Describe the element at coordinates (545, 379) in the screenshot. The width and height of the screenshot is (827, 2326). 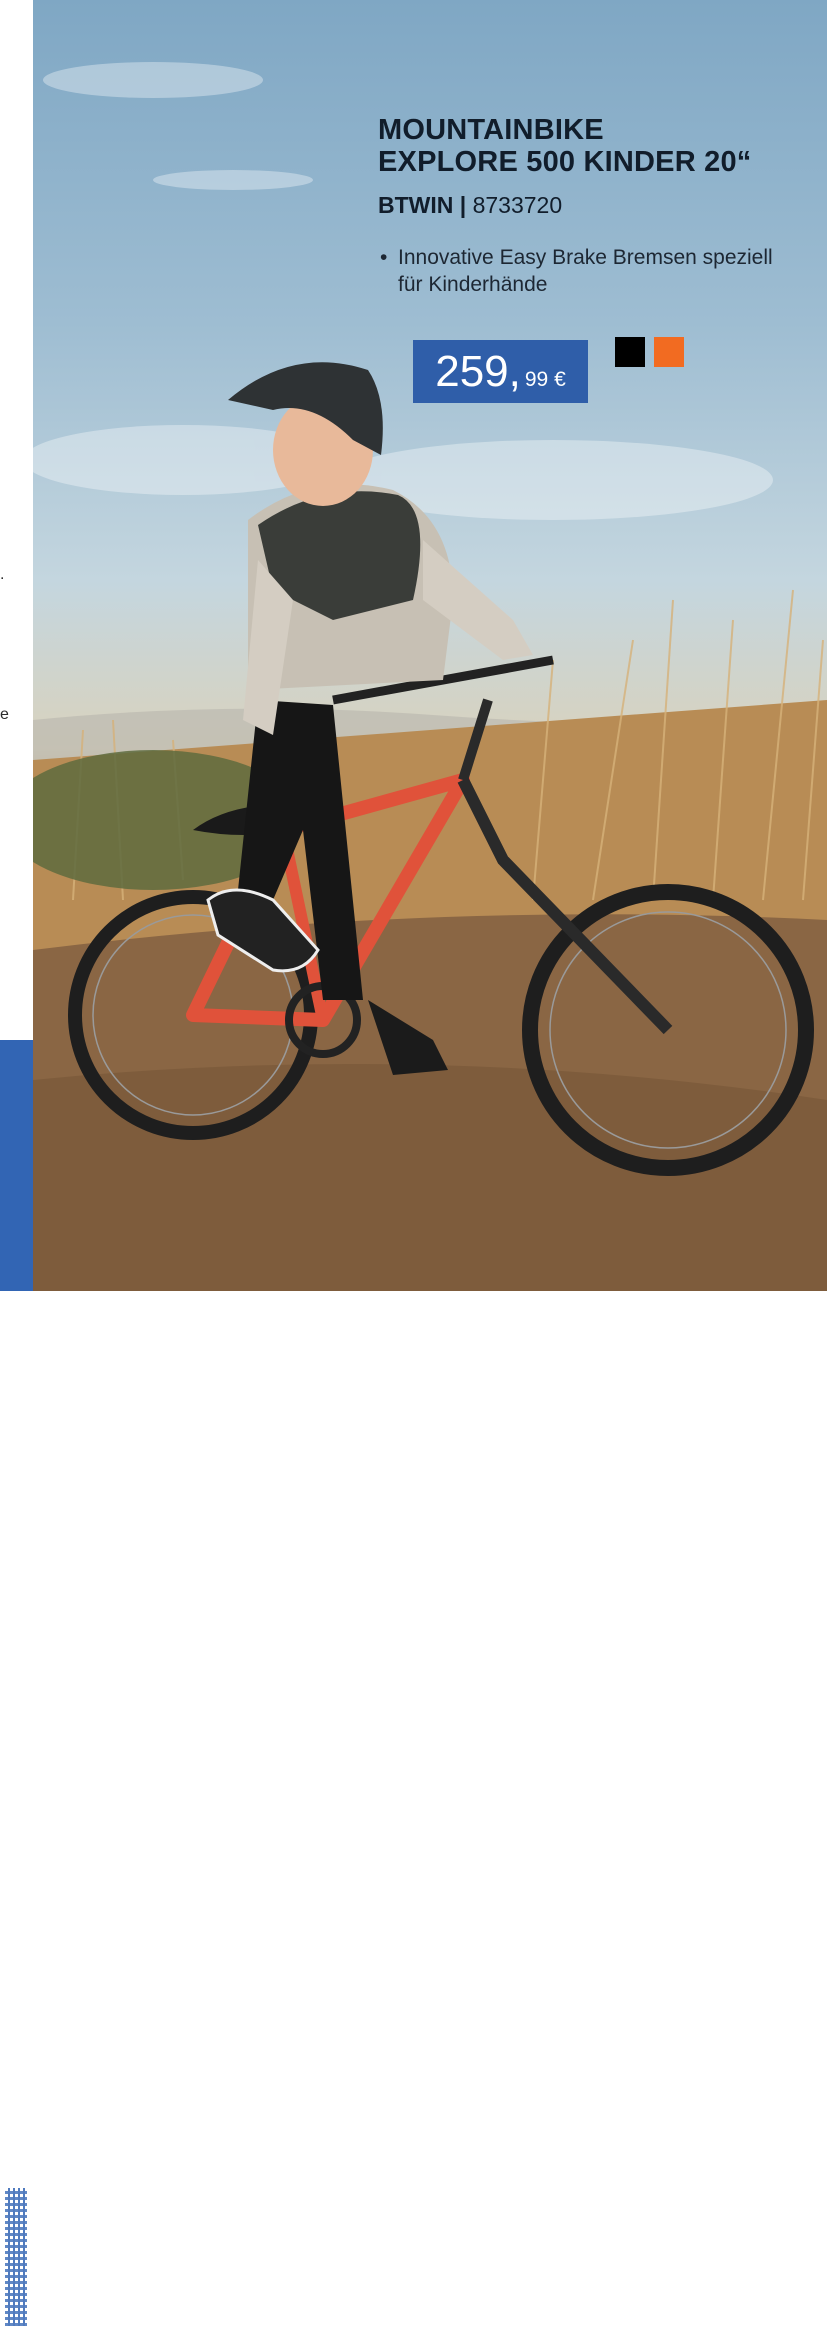
I see `price-cents: 99 €` at that location.